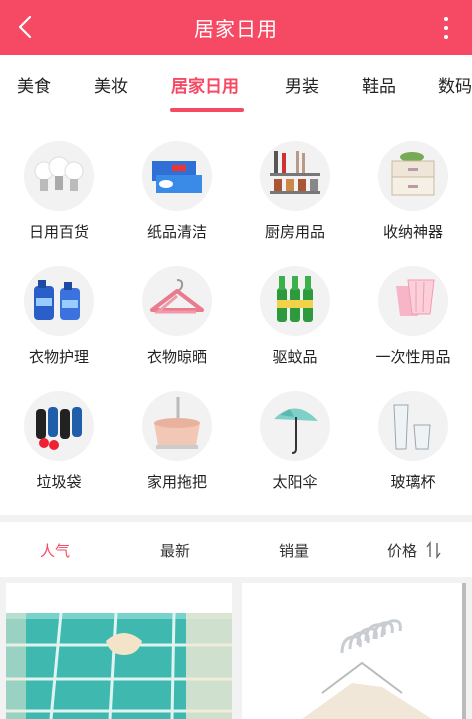  I want to click on app-header: 居家日用, so click(236, 27).